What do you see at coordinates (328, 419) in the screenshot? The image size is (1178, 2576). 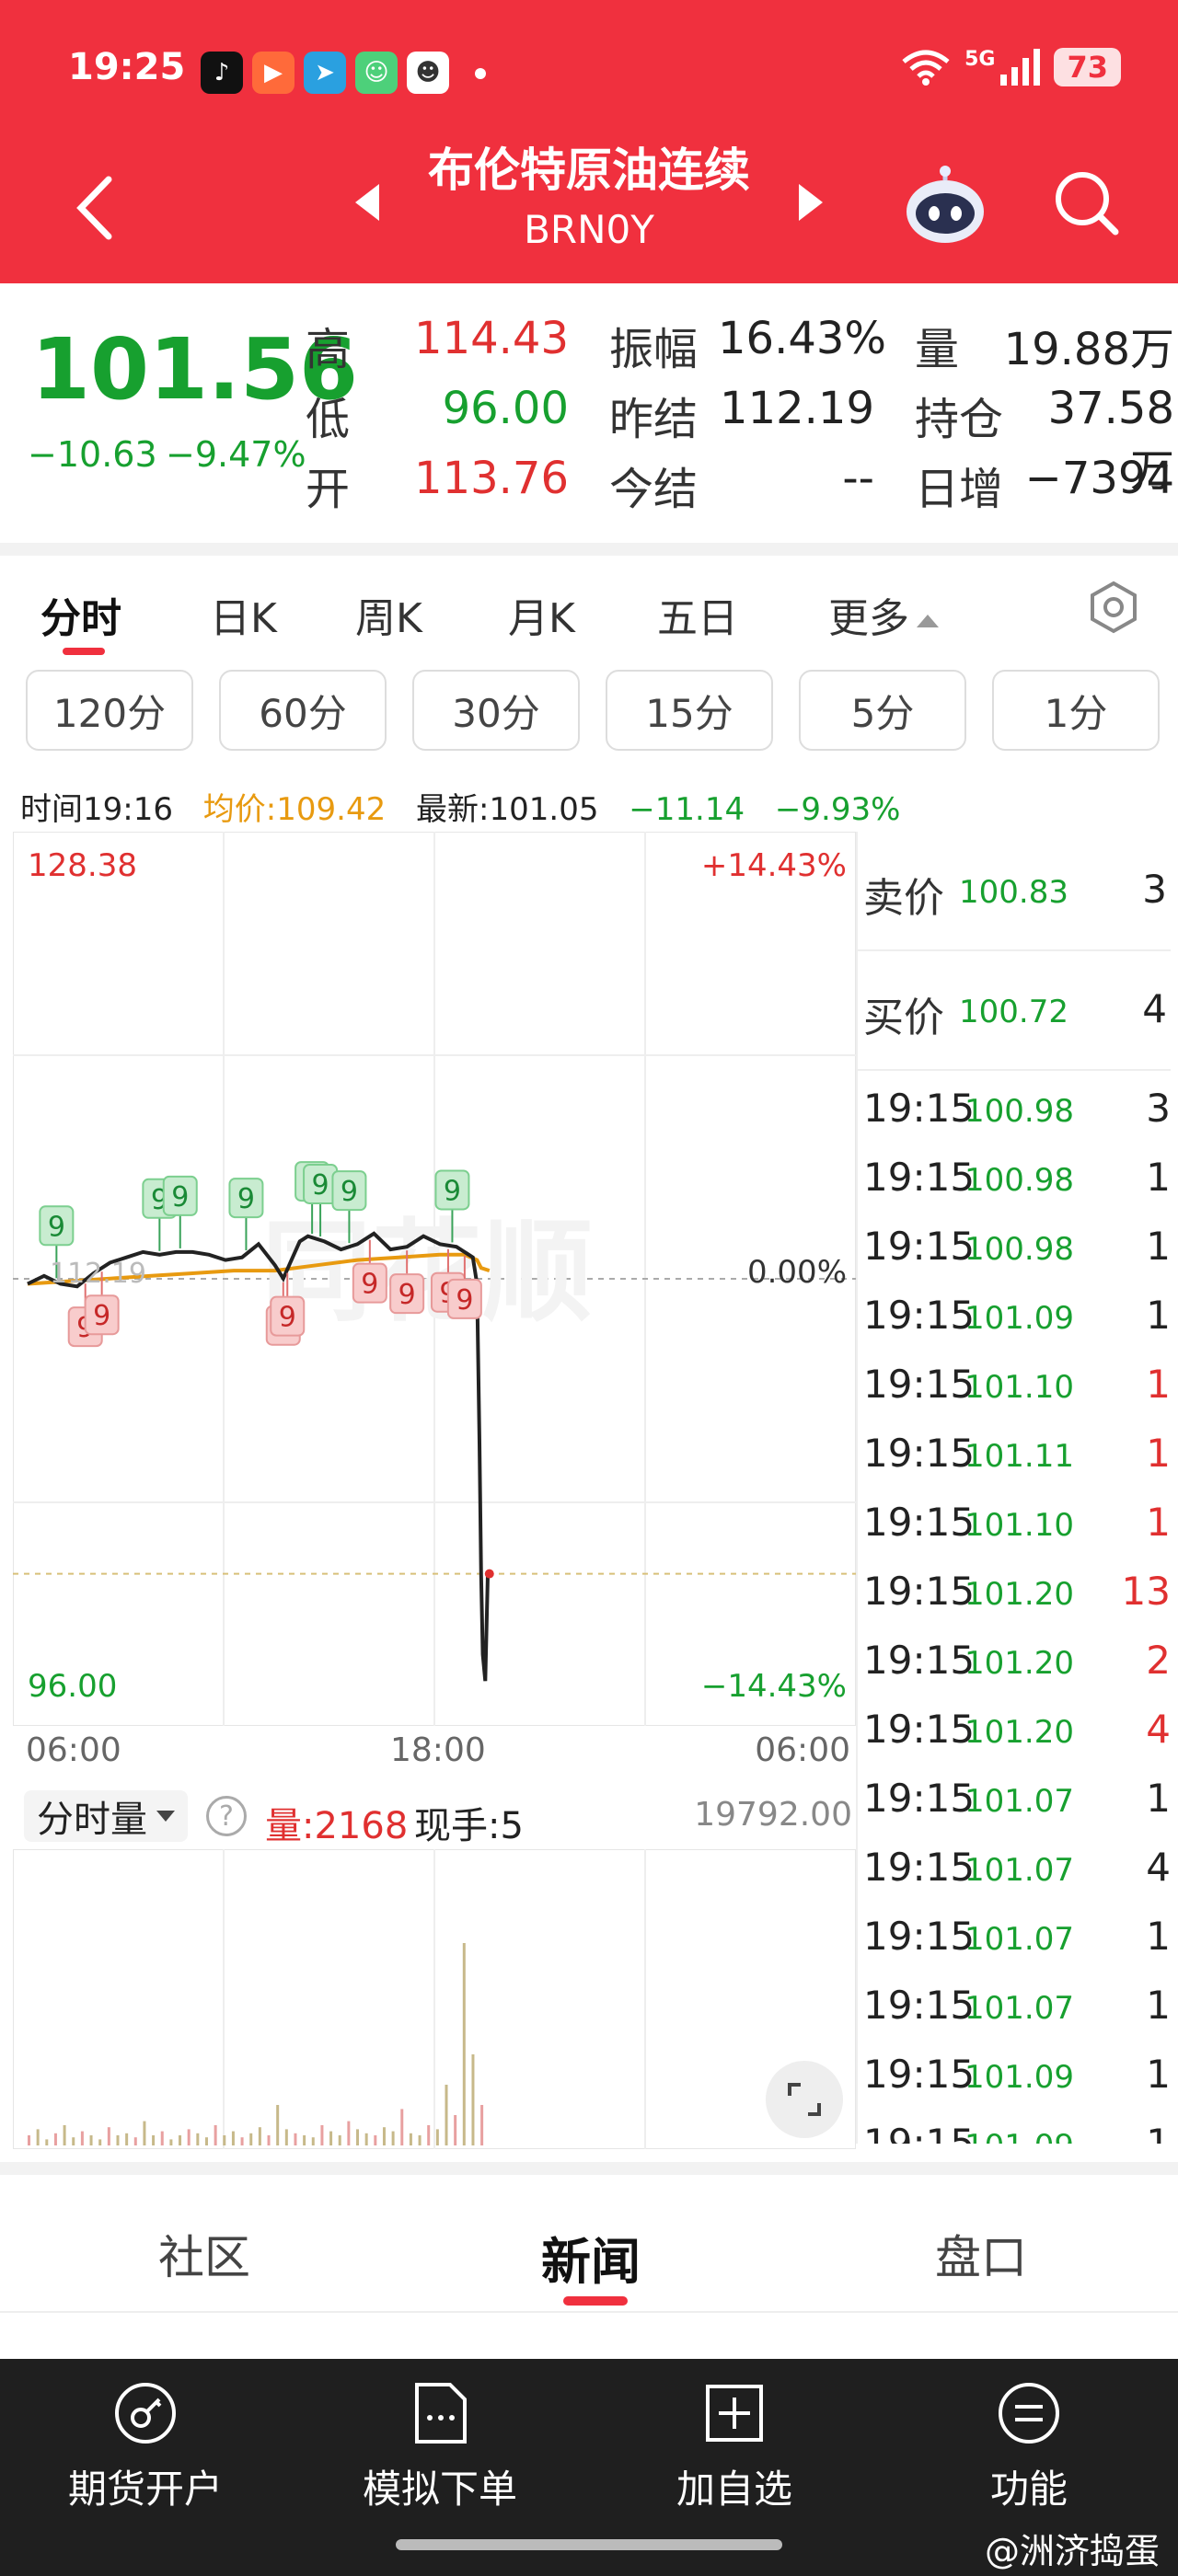 I see `low-label: 低` at bounding box center [328, 419].